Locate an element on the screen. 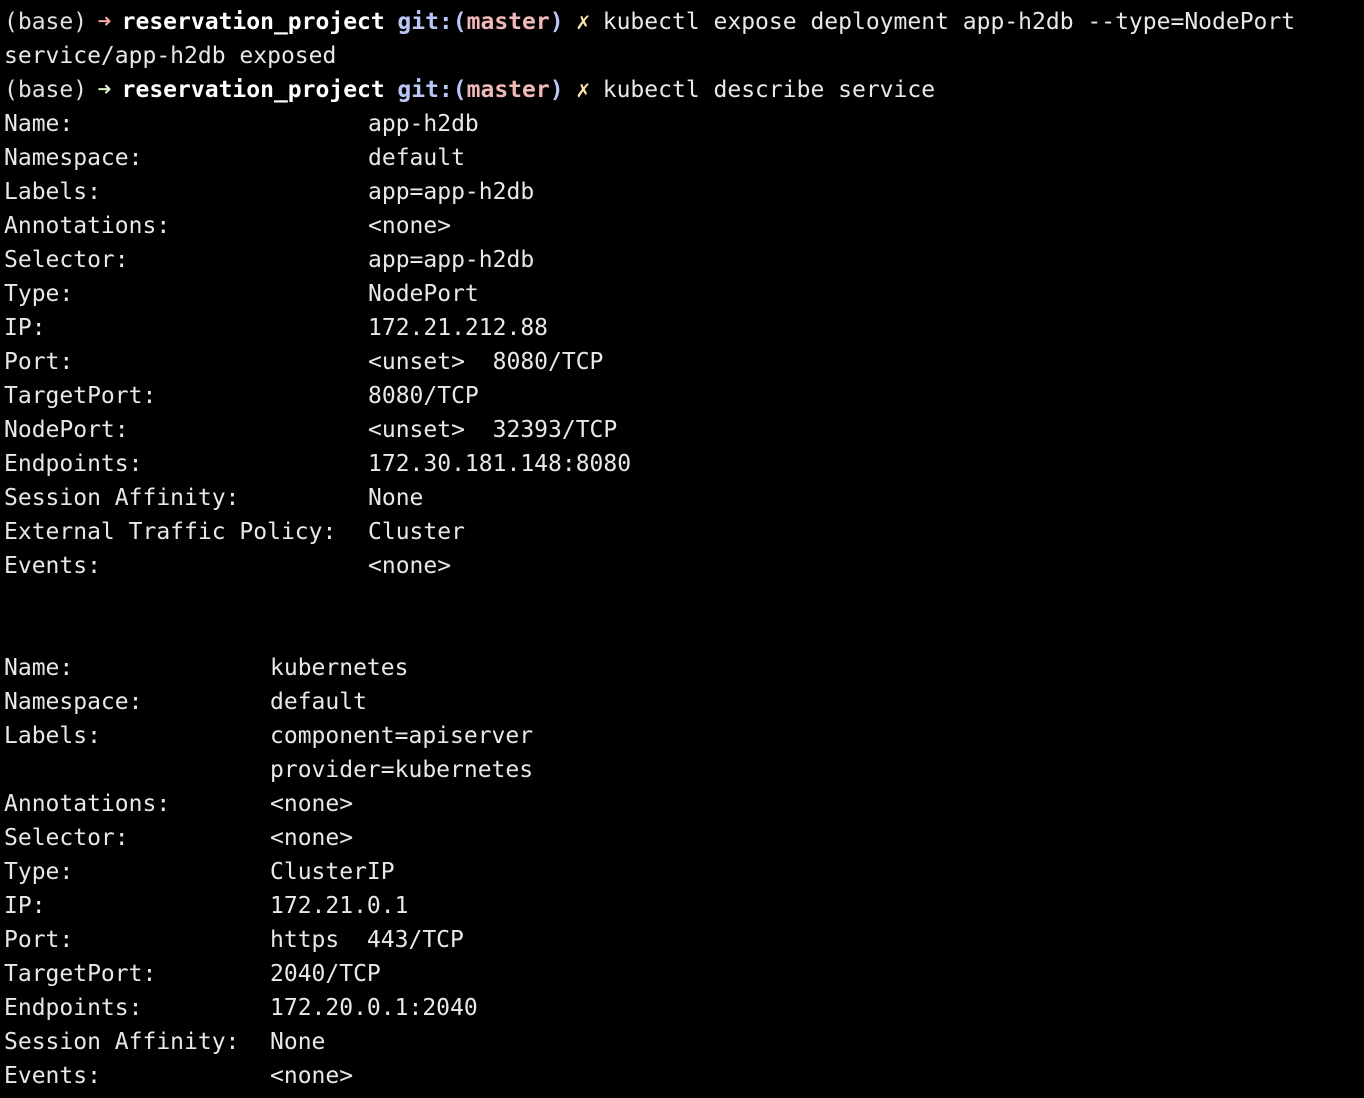  field-value: 8080/TCP is located at coordinates (423, 396).